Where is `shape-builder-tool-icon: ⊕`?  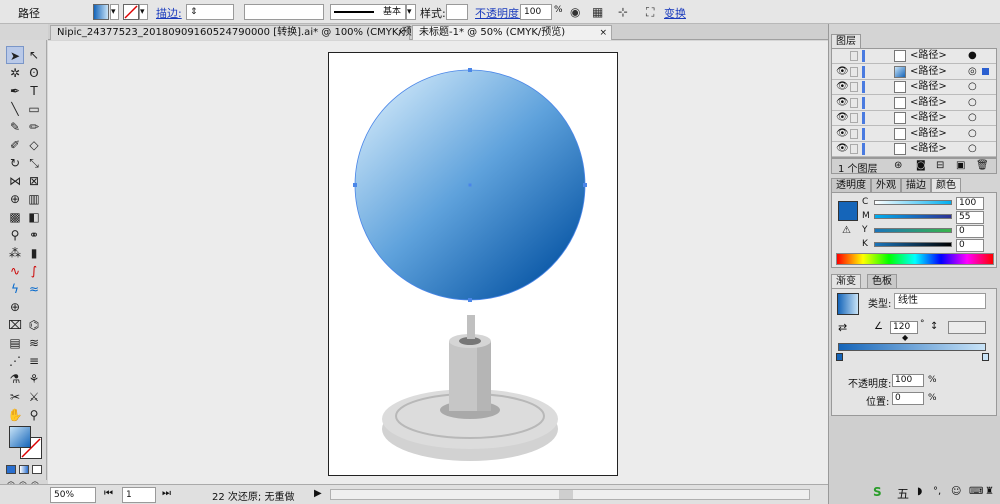
shape-builder-tool-icon: ⊕ is located at coordinates (15, 199).